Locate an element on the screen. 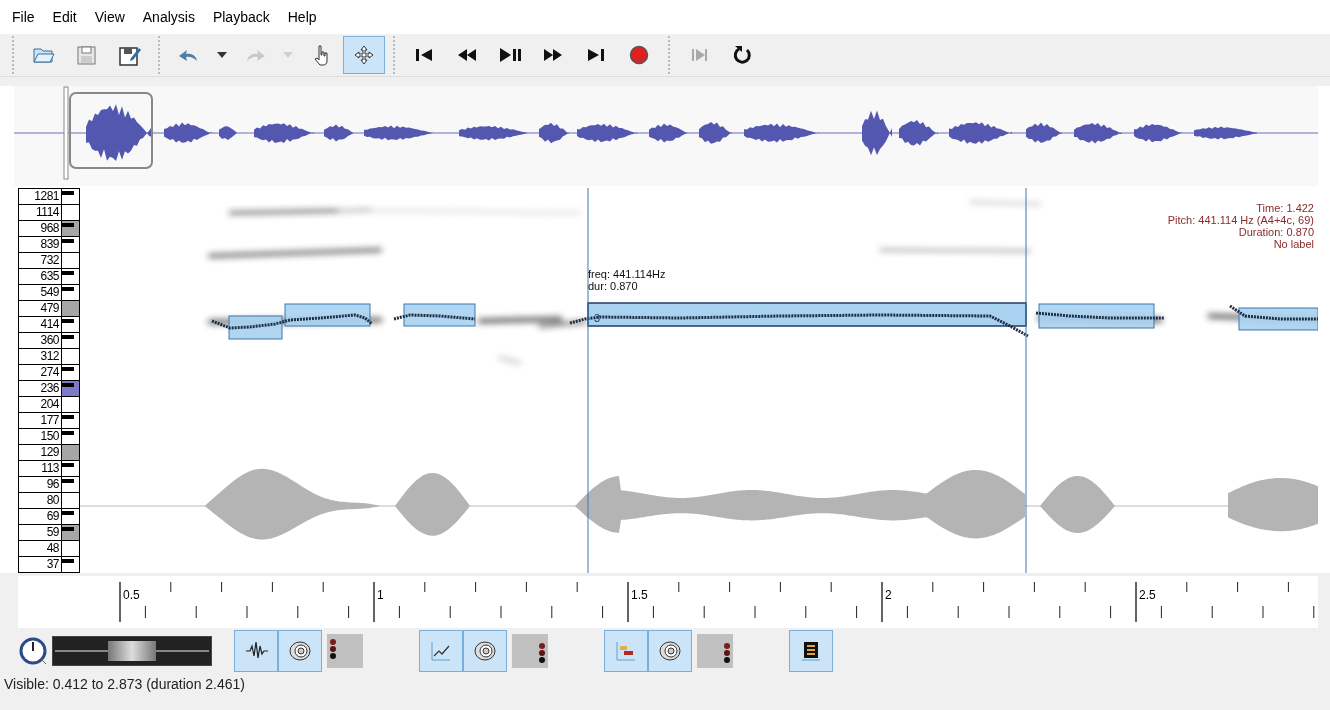 The height and width of the screenshot is (710, 1330). readout-text: Duration: 0.870 is located at coordinates (1276, 232).